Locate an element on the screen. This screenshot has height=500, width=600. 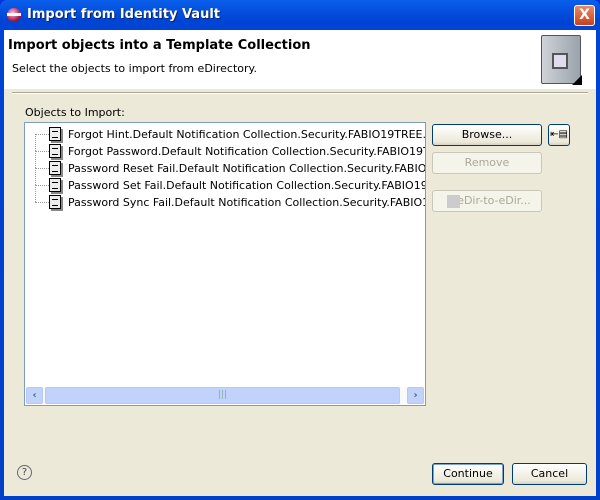
add-from-list-button: ⇤▤ is located at coordinates (559, 135).